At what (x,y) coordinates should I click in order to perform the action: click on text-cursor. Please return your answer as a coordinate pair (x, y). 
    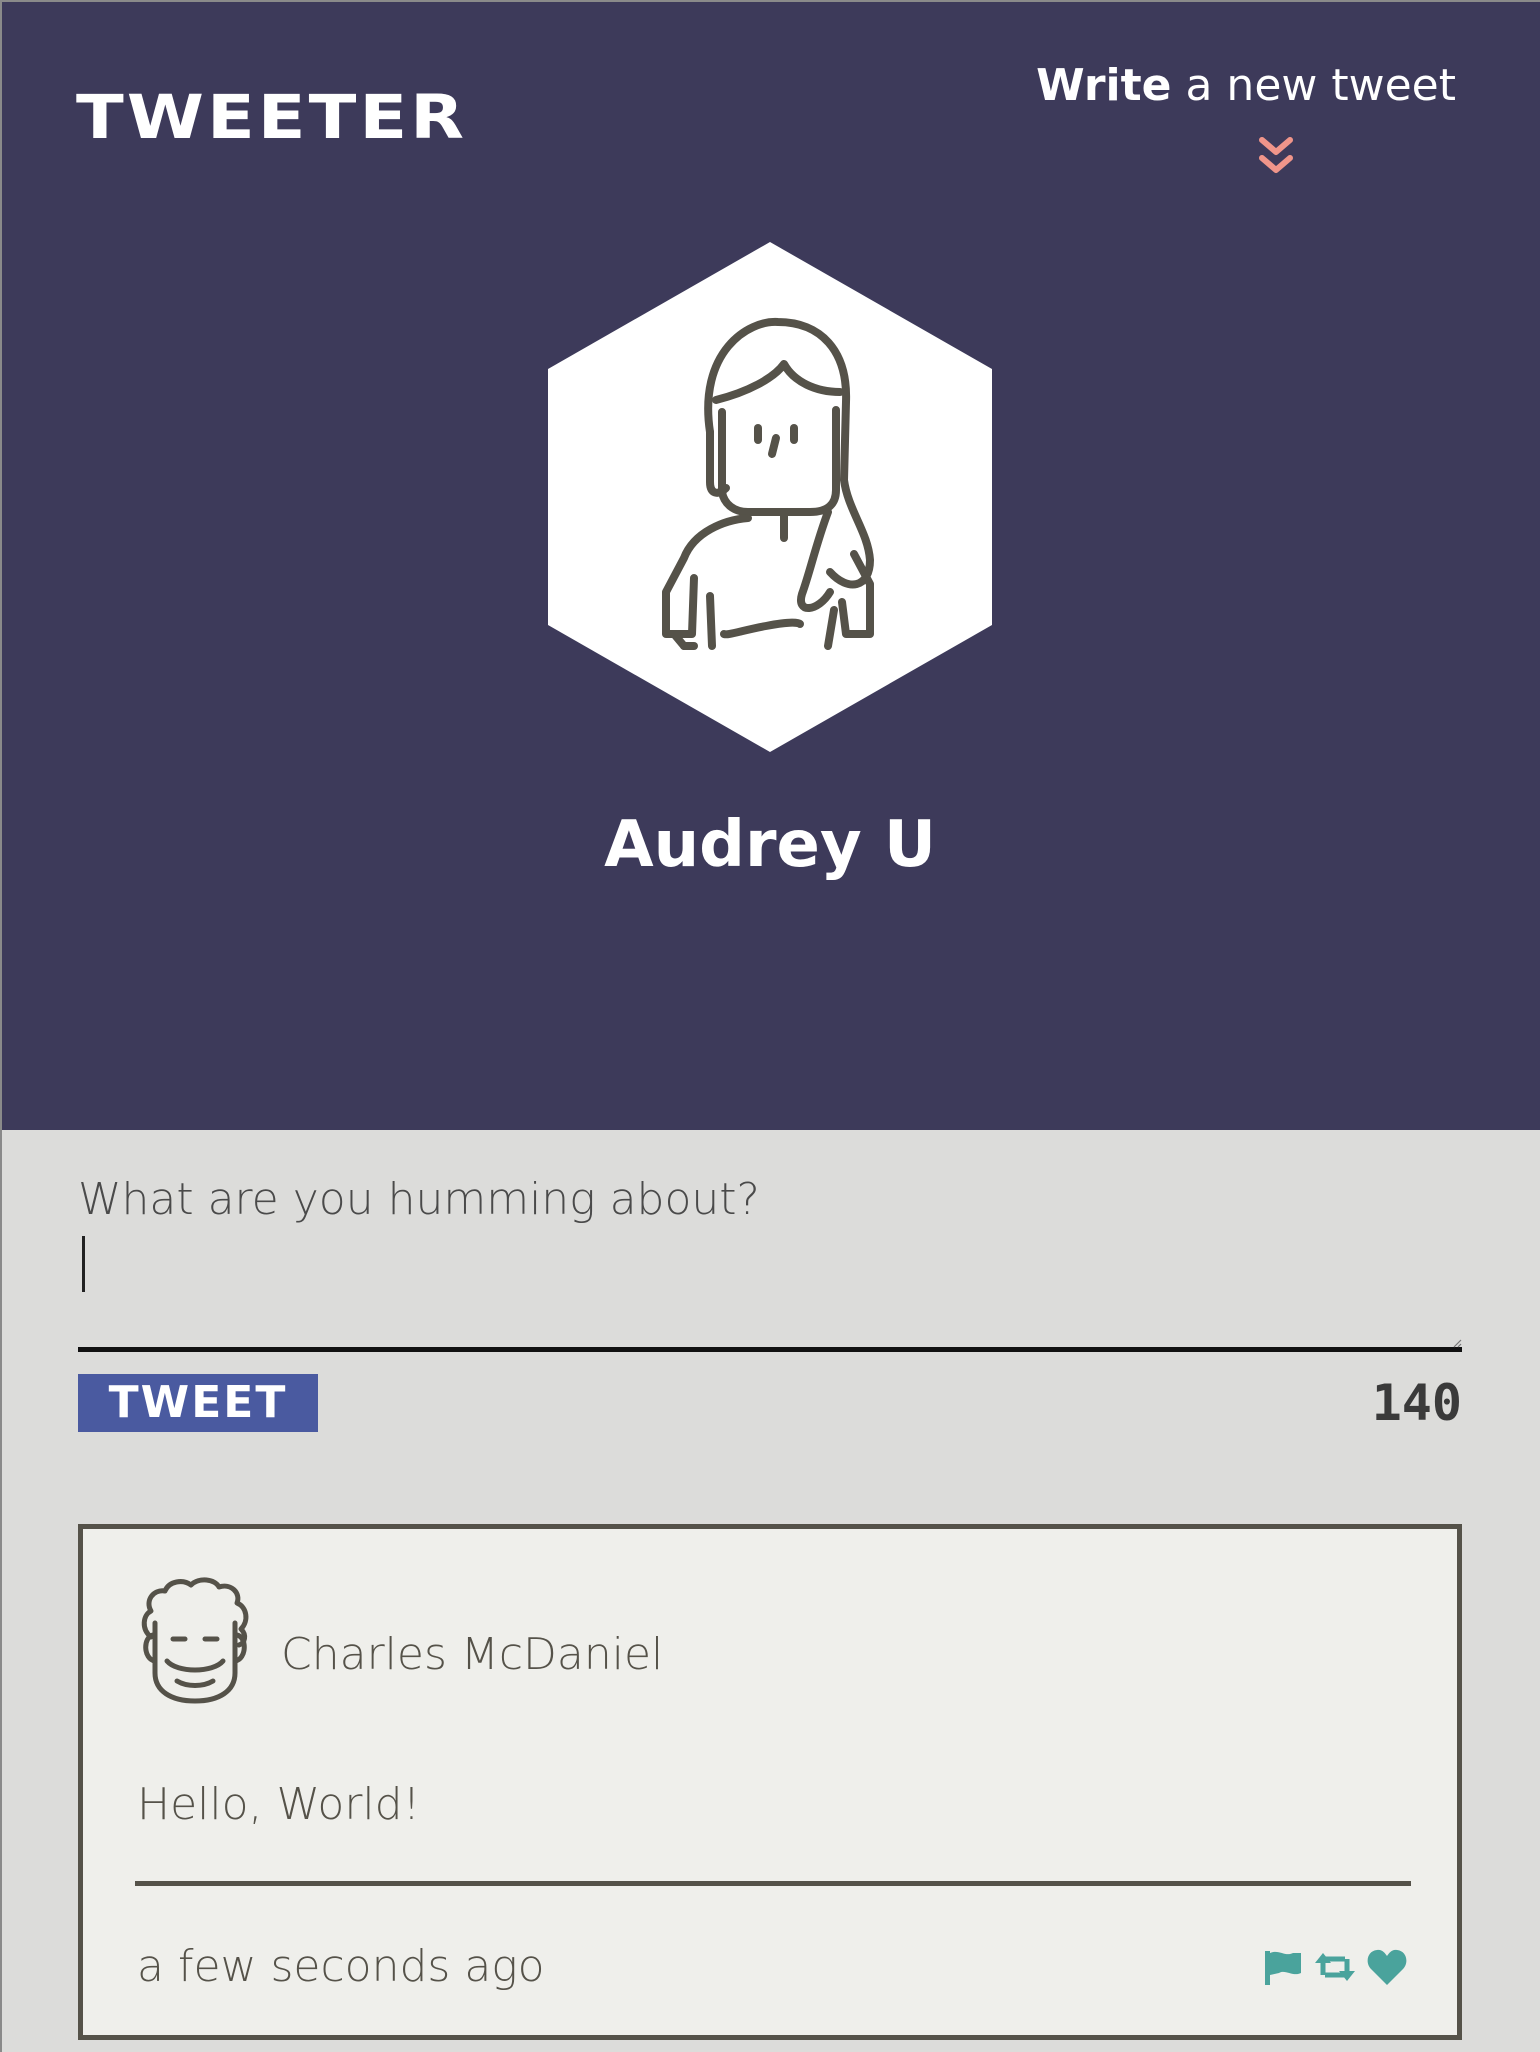
    Looking at the image, I should click on (83, 1264).